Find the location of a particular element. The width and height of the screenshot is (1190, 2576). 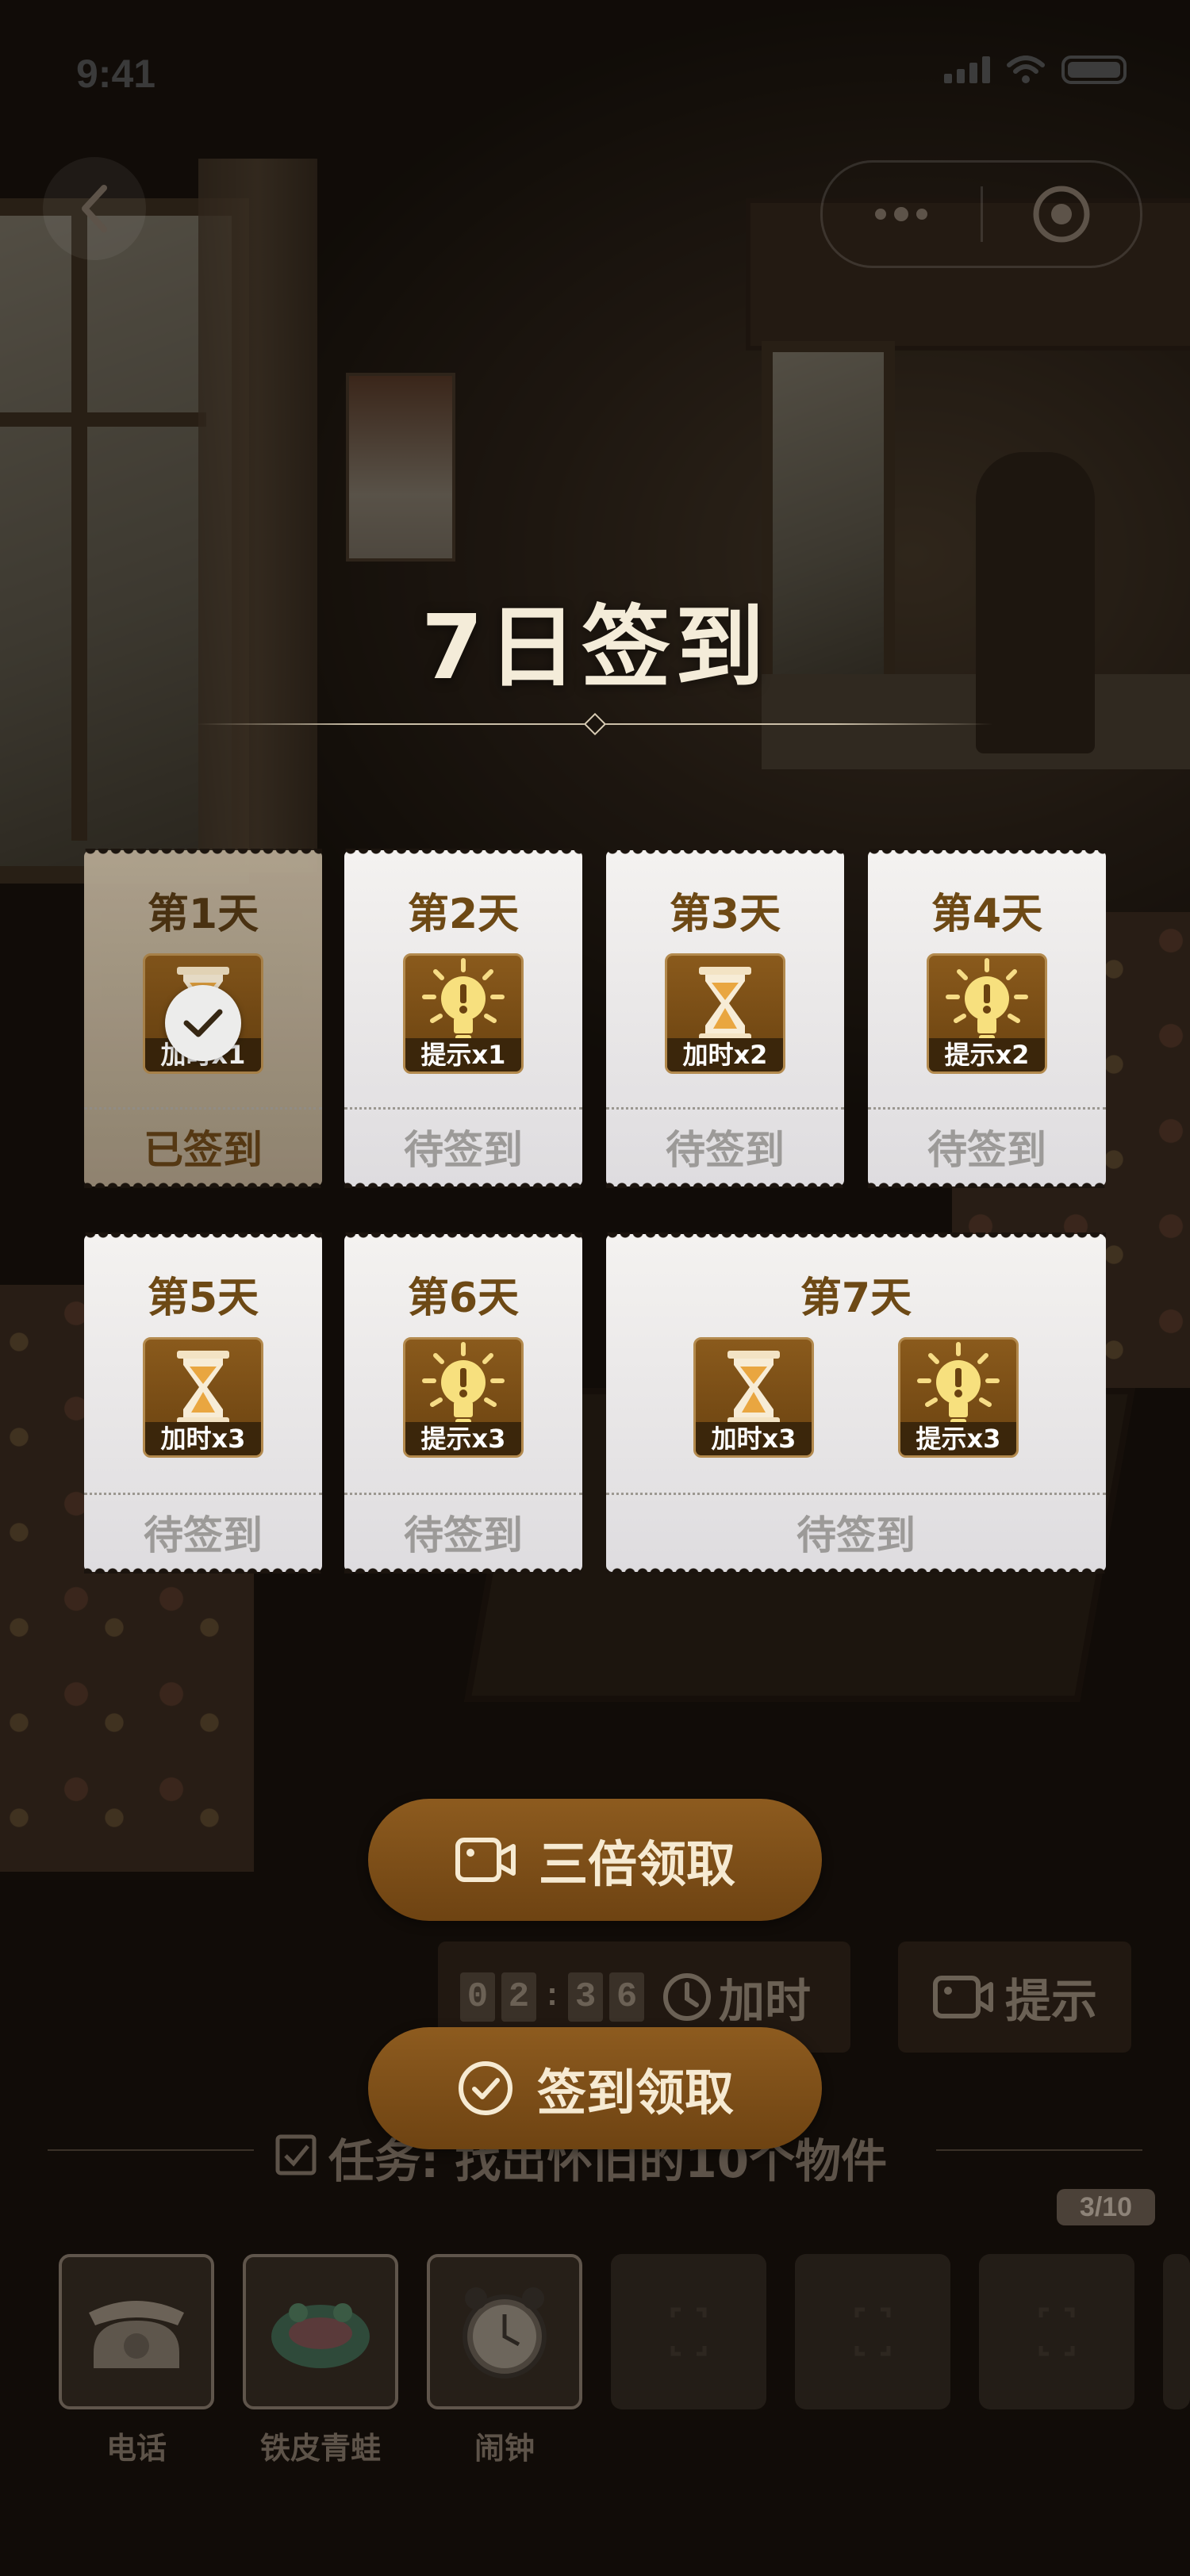

day-label: 第1天 is located at coordinates (203, 915).